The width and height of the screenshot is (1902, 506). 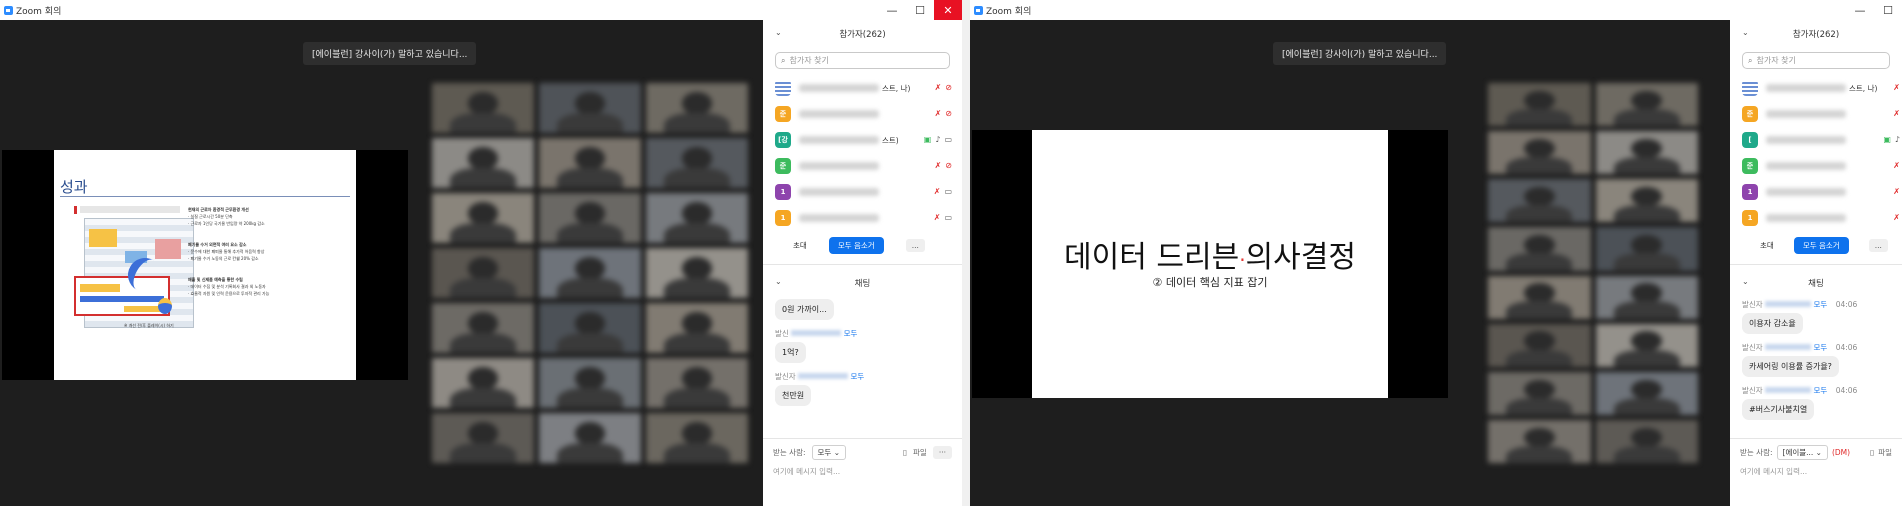 I want to click on participant-name-blurred, so click(x=839, y=218).